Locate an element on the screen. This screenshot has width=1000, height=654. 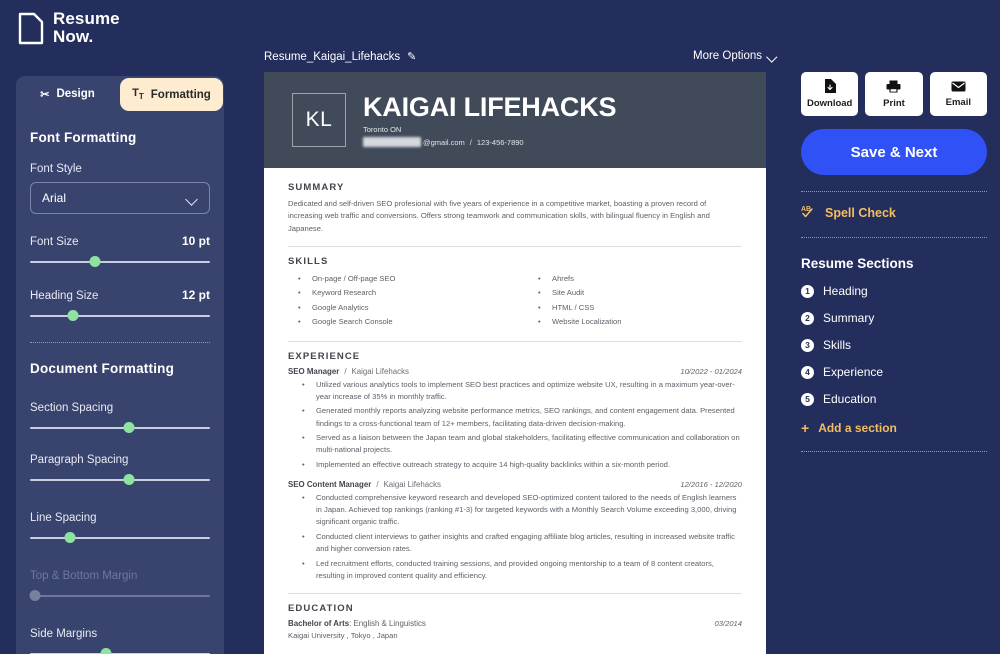
list-item: • Keyword Research is located at coordinates (395, 293).